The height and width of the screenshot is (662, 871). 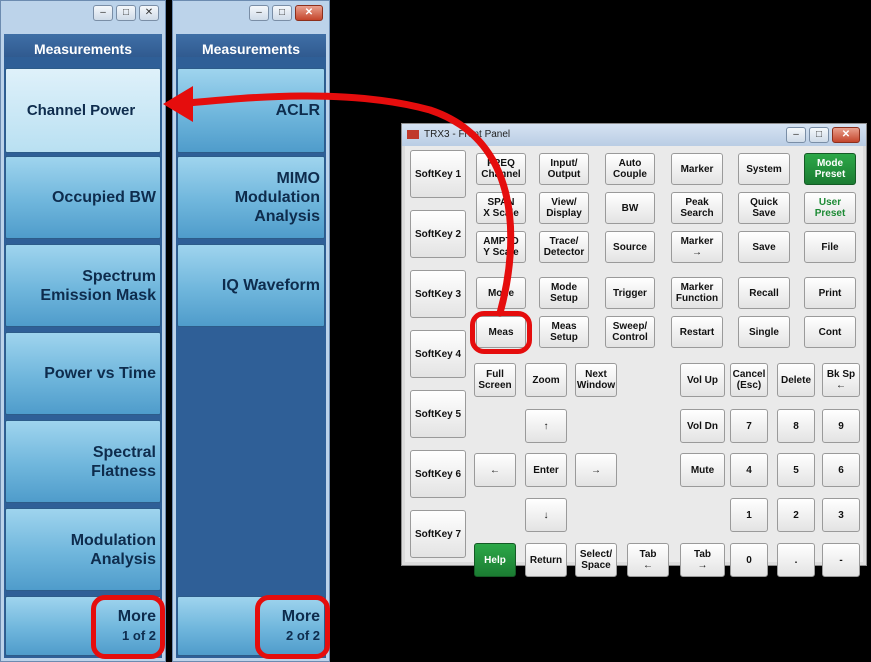 What do you see at coordinates (495, 380) in the screenshot?
I see `full-screen-key: Full Screen` at bounding box center [495, 380].